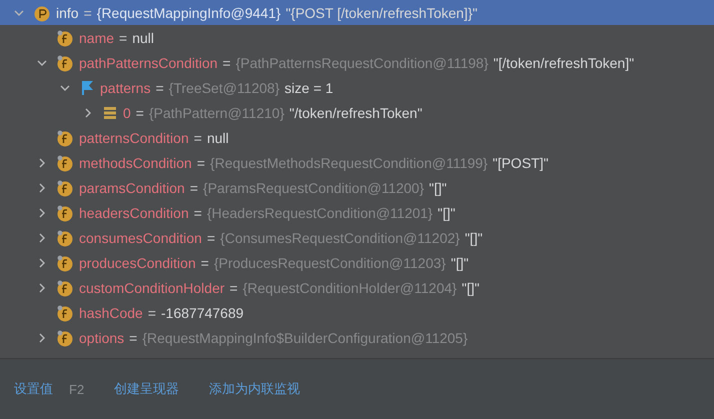 Image resolution: width=714 pixels, height=419 pixels. Describe the element at coordinates (520, 162) in the screenshot. I see `variable-value: "[POST]"` at that location.